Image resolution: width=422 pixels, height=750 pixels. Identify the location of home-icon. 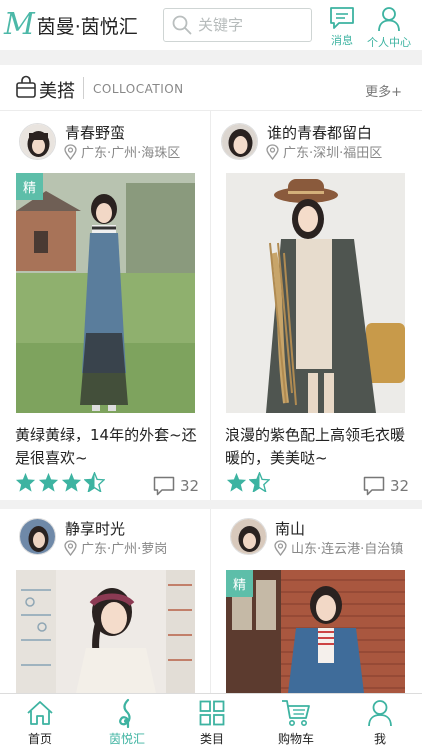
(40, 713).